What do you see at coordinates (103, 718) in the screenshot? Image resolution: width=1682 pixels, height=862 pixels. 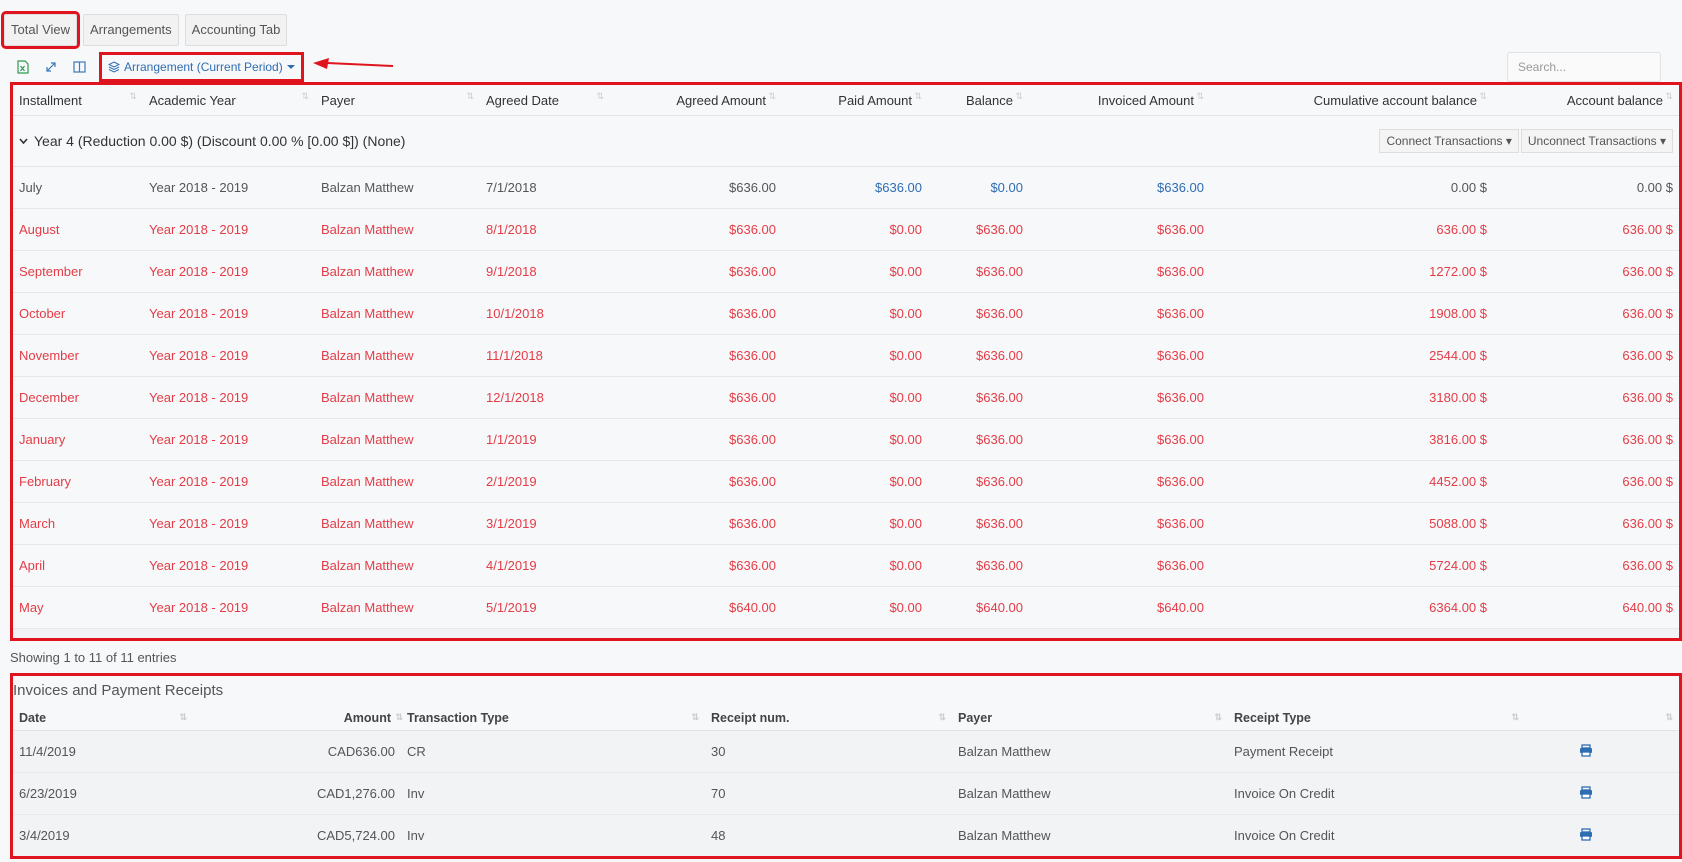 I see `inv-col-date: Date ⇅` at bounding box center [103, 718].